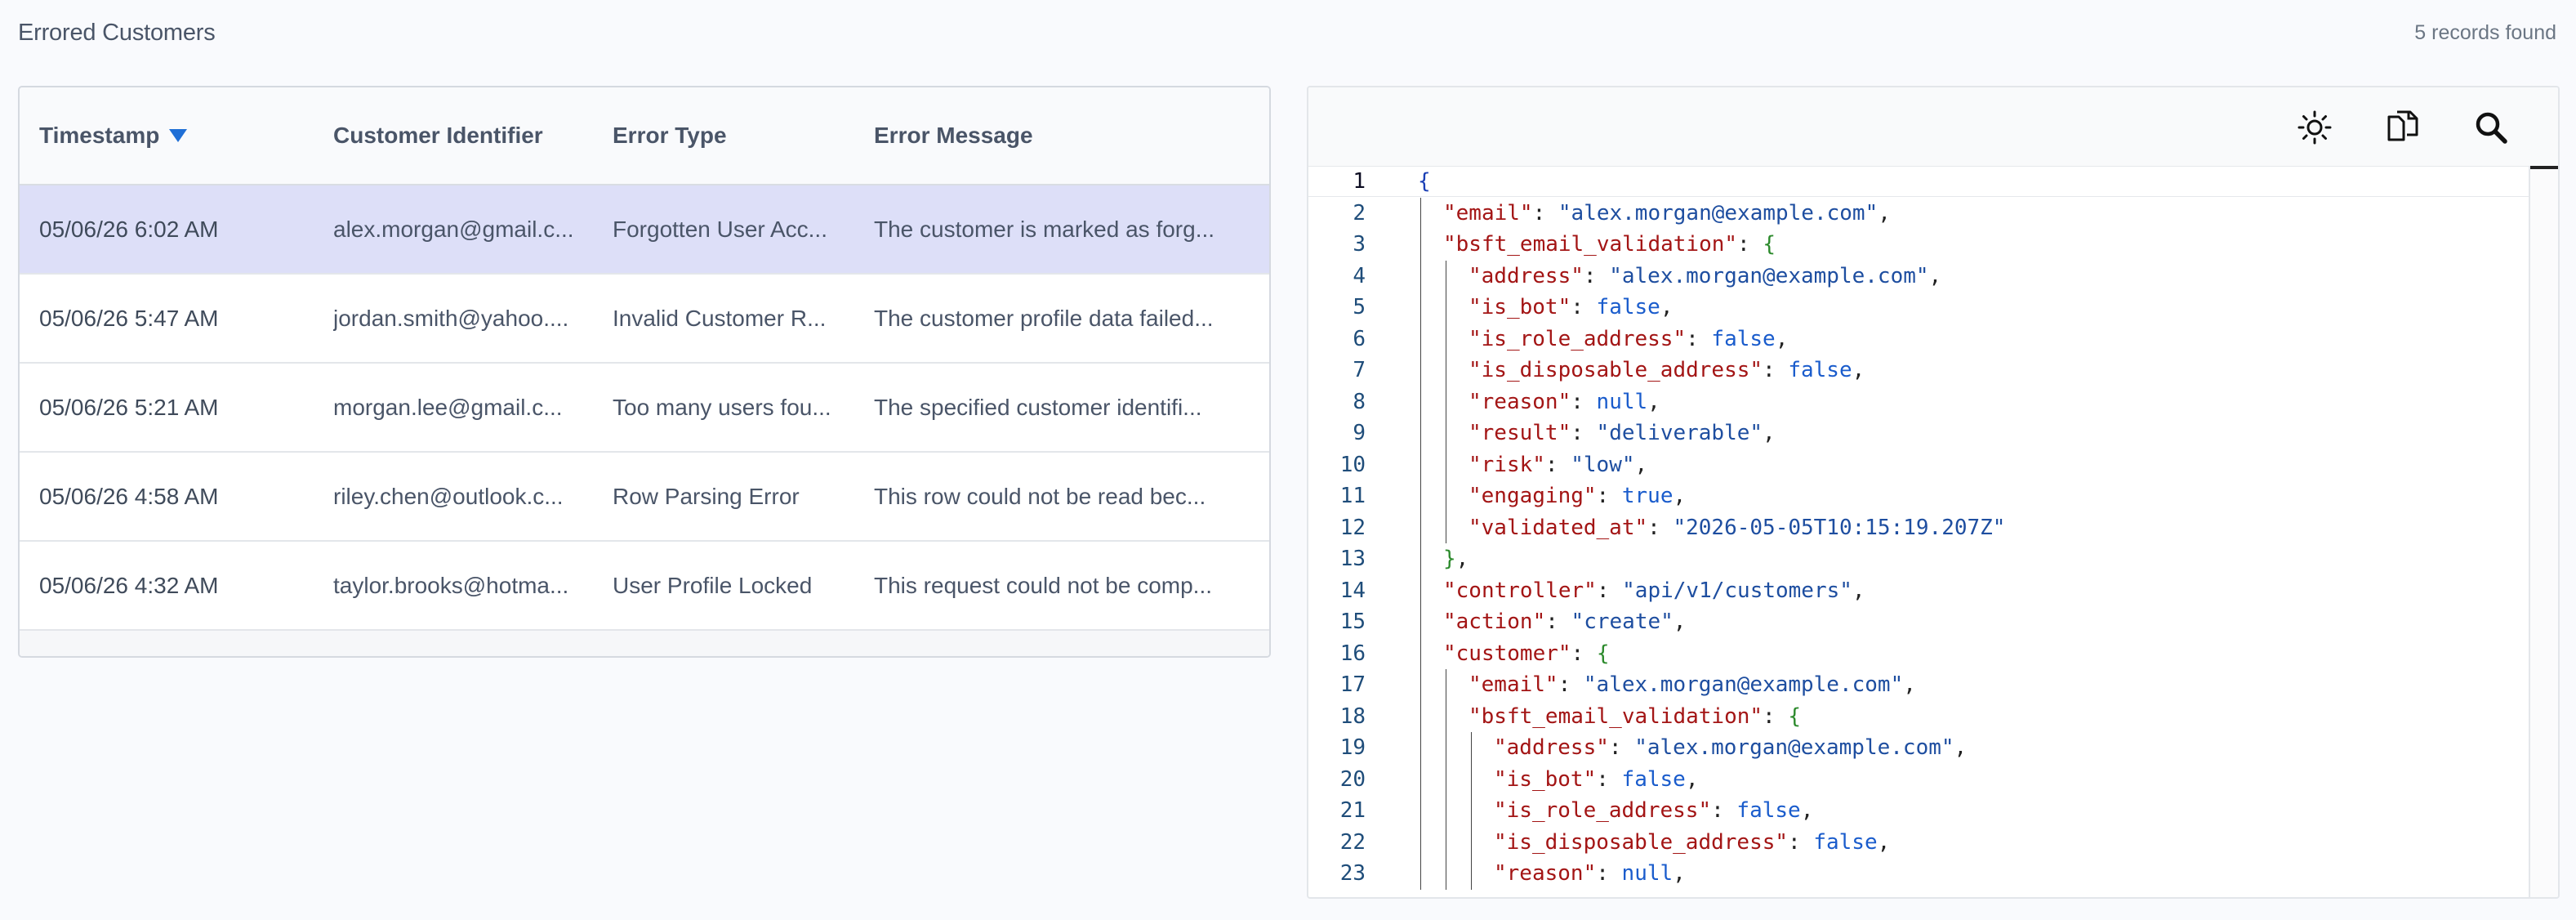  I want to click on column-header-error-message: Error Message, so click(1068, 136).